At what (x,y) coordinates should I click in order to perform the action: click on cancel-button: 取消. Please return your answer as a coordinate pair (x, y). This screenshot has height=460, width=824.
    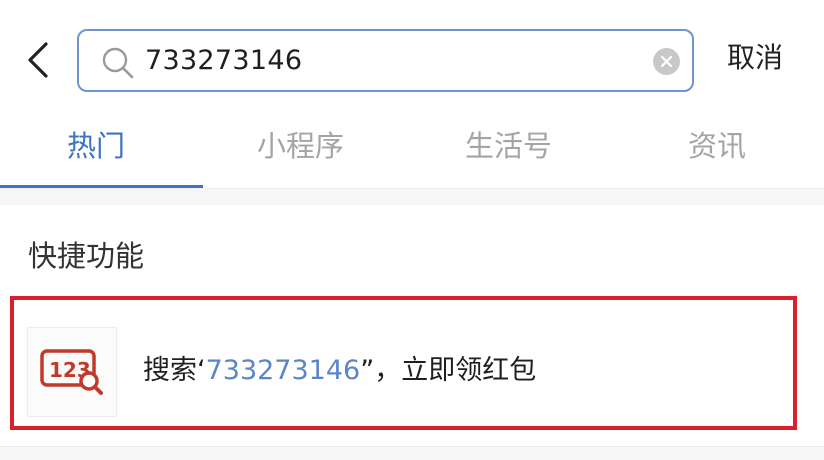
    Looking at the image, I should click on (755, 58).